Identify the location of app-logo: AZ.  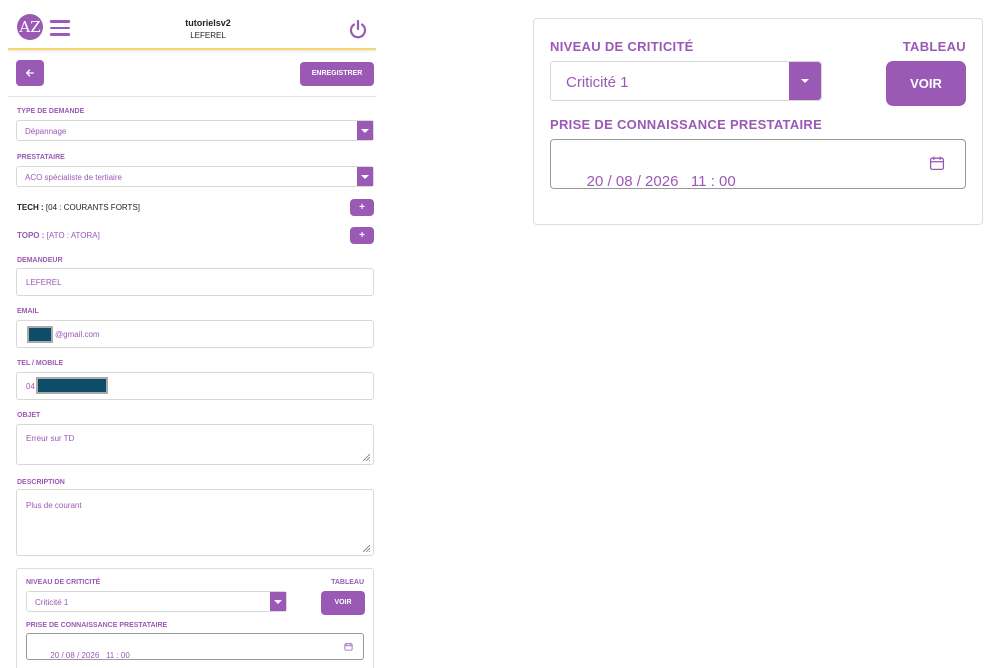
(30, 27).